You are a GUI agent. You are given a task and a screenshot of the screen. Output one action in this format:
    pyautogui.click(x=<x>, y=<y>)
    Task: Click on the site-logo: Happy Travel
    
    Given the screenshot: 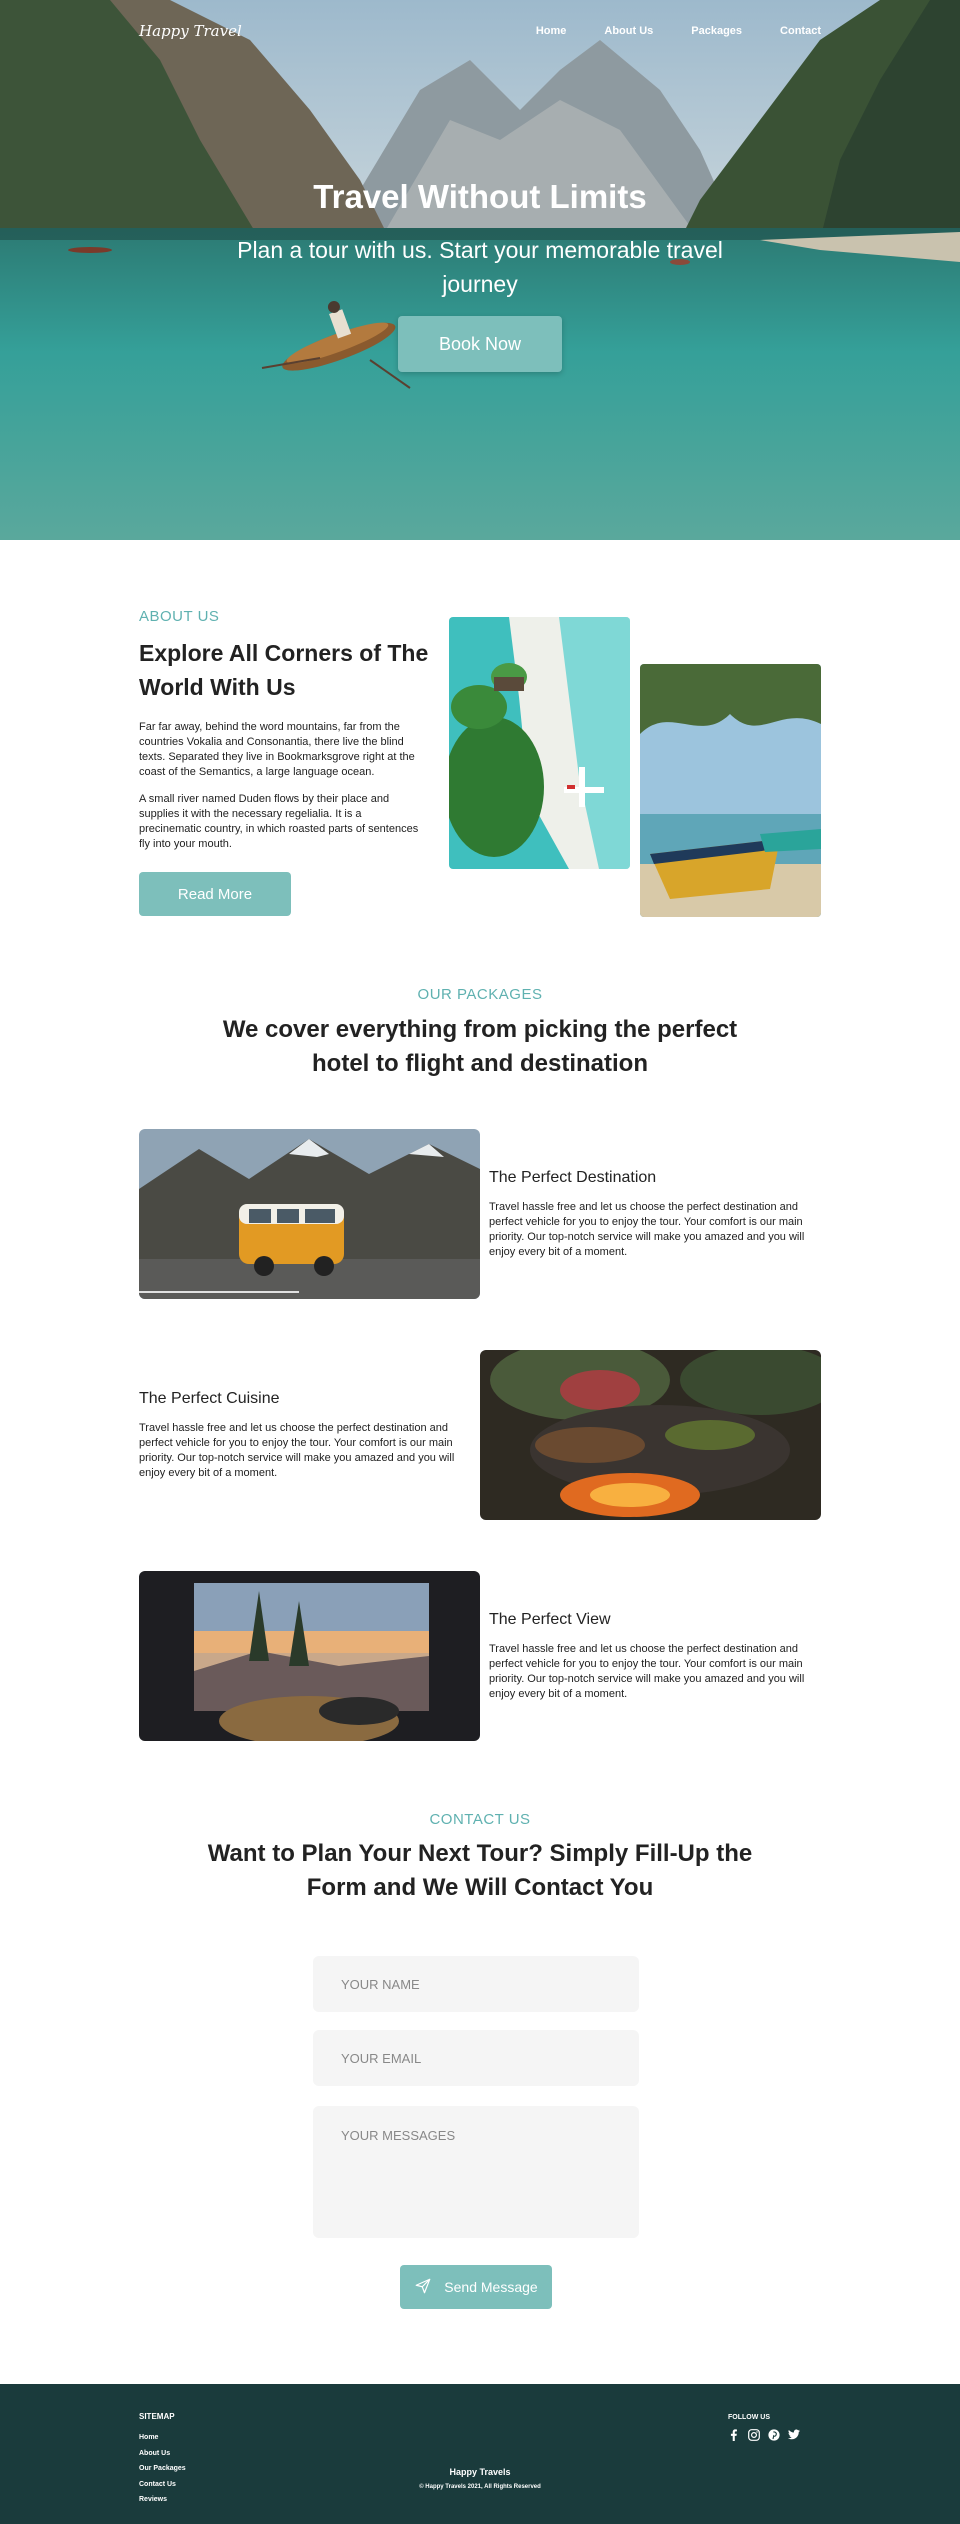 What is the action you would take?
    pyautogui.click(x=190, y=31)
    